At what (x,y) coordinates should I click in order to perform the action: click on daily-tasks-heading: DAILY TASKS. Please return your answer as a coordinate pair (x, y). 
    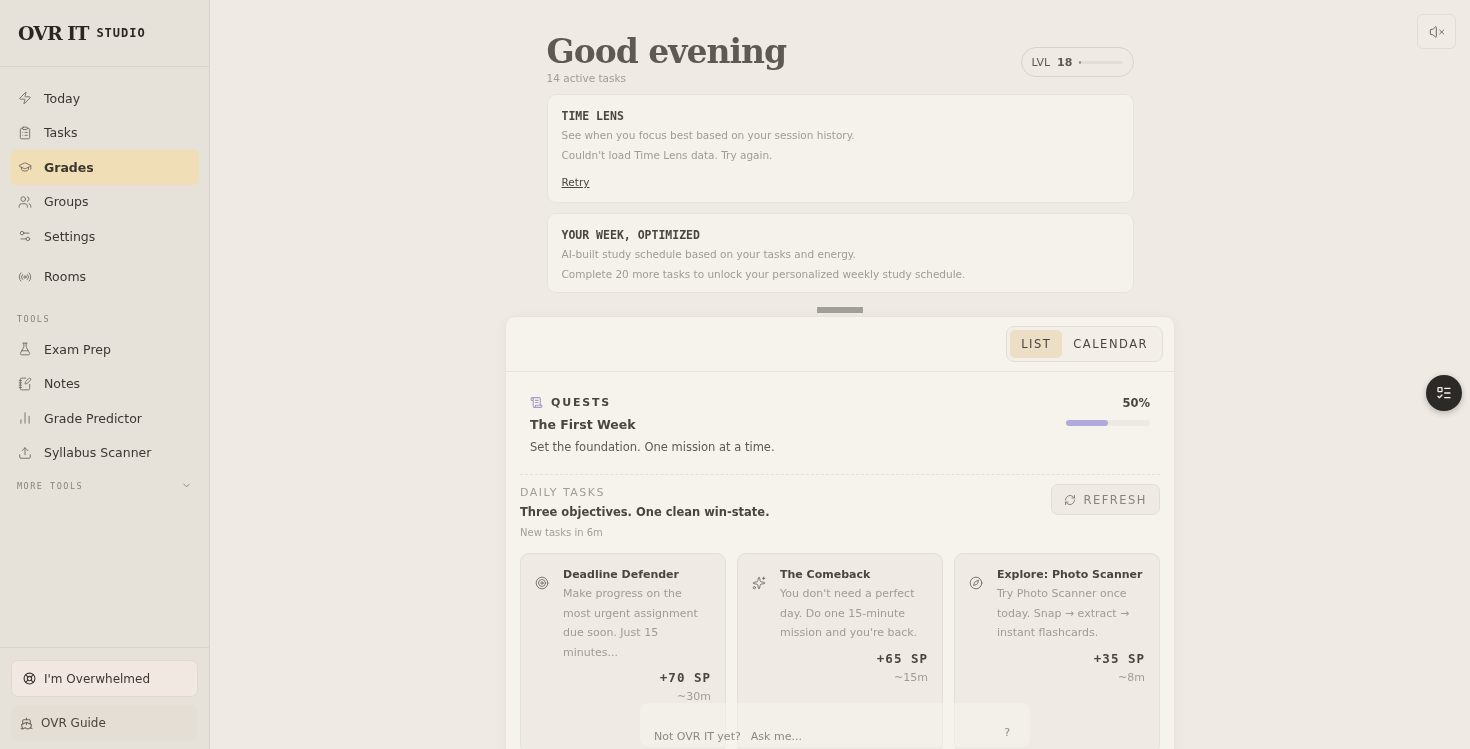
    Looking at the image, I should click on (563, 492).